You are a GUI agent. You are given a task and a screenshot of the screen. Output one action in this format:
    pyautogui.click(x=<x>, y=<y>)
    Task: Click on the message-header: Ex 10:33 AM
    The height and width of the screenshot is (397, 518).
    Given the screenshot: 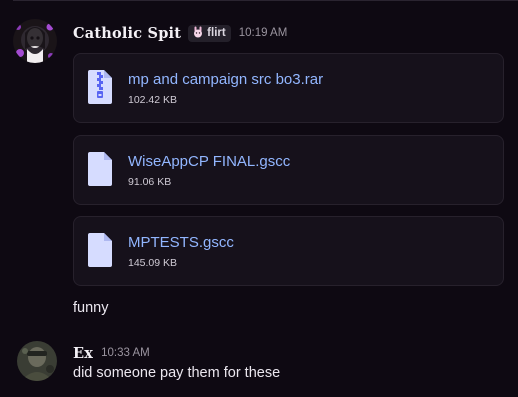 What is the action you would take?
    pyautogui.click(x=111, y=353)
    